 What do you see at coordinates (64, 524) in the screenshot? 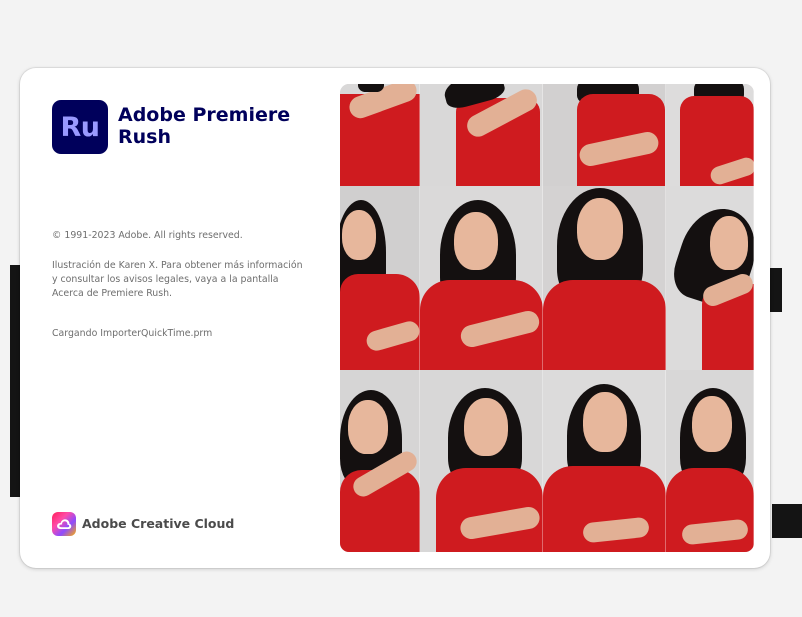
I see `creative-cloud-icon` at bounding box center [64, 524].